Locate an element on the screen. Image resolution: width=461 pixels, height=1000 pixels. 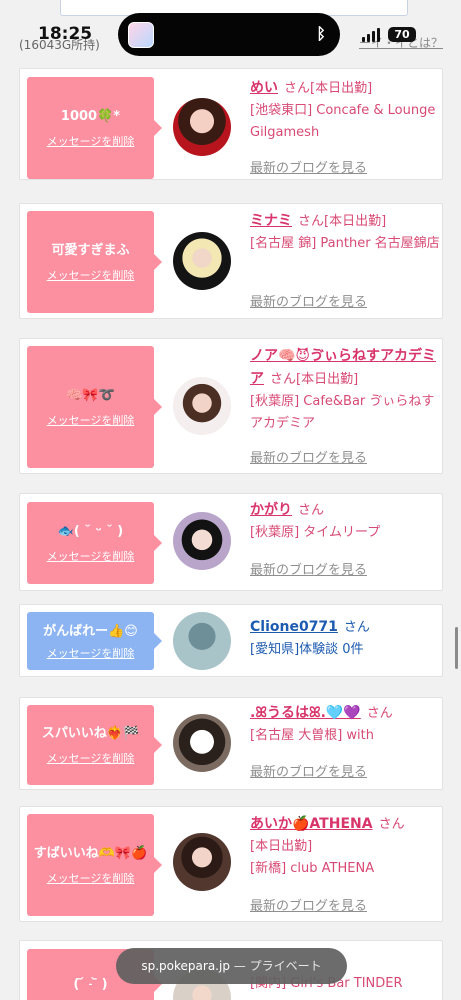
message-bubble: スパいいね❤️‍🔥🏁 メッセージを削除 is located at coordinates (94, 745).